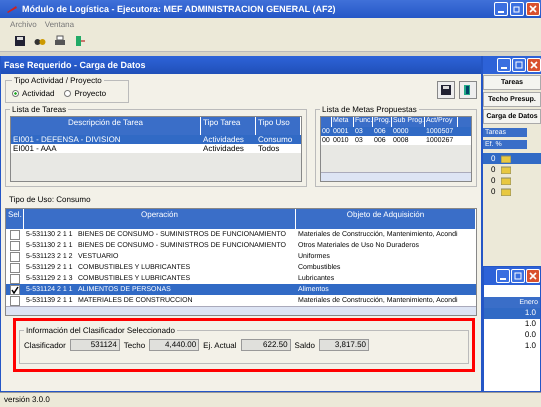 The image size is (541, 407). I want to click on status-bar: versión 3.0.0, so click(270, 399).